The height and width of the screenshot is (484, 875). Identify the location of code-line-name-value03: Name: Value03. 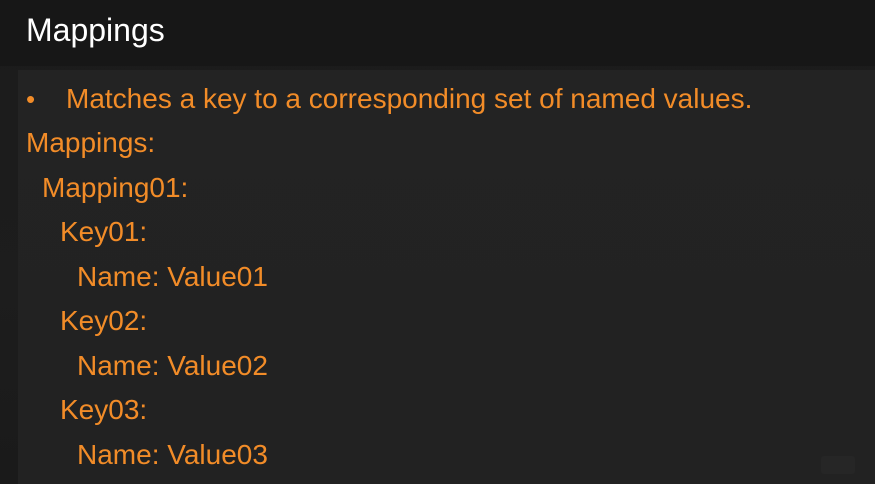
(172, 454).